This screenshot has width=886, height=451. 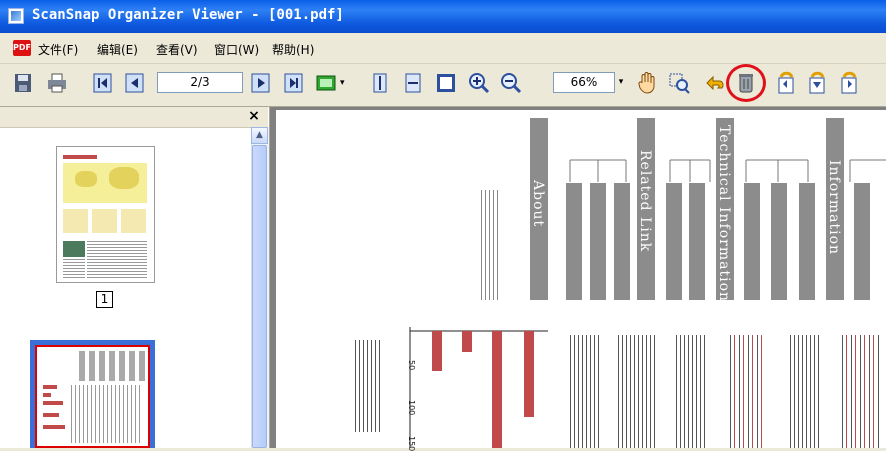 I want to click on scroll-thumb, so click(x=259, y=296).